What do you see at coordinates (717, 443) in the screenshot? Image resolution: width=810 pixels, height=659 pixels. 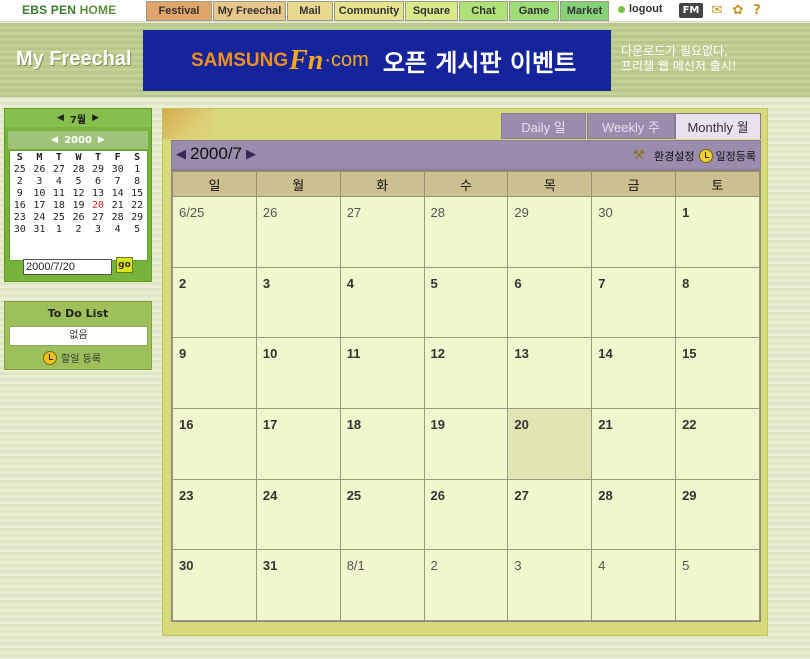 I see `day-cell: 22` at bounding box center [717, 443].